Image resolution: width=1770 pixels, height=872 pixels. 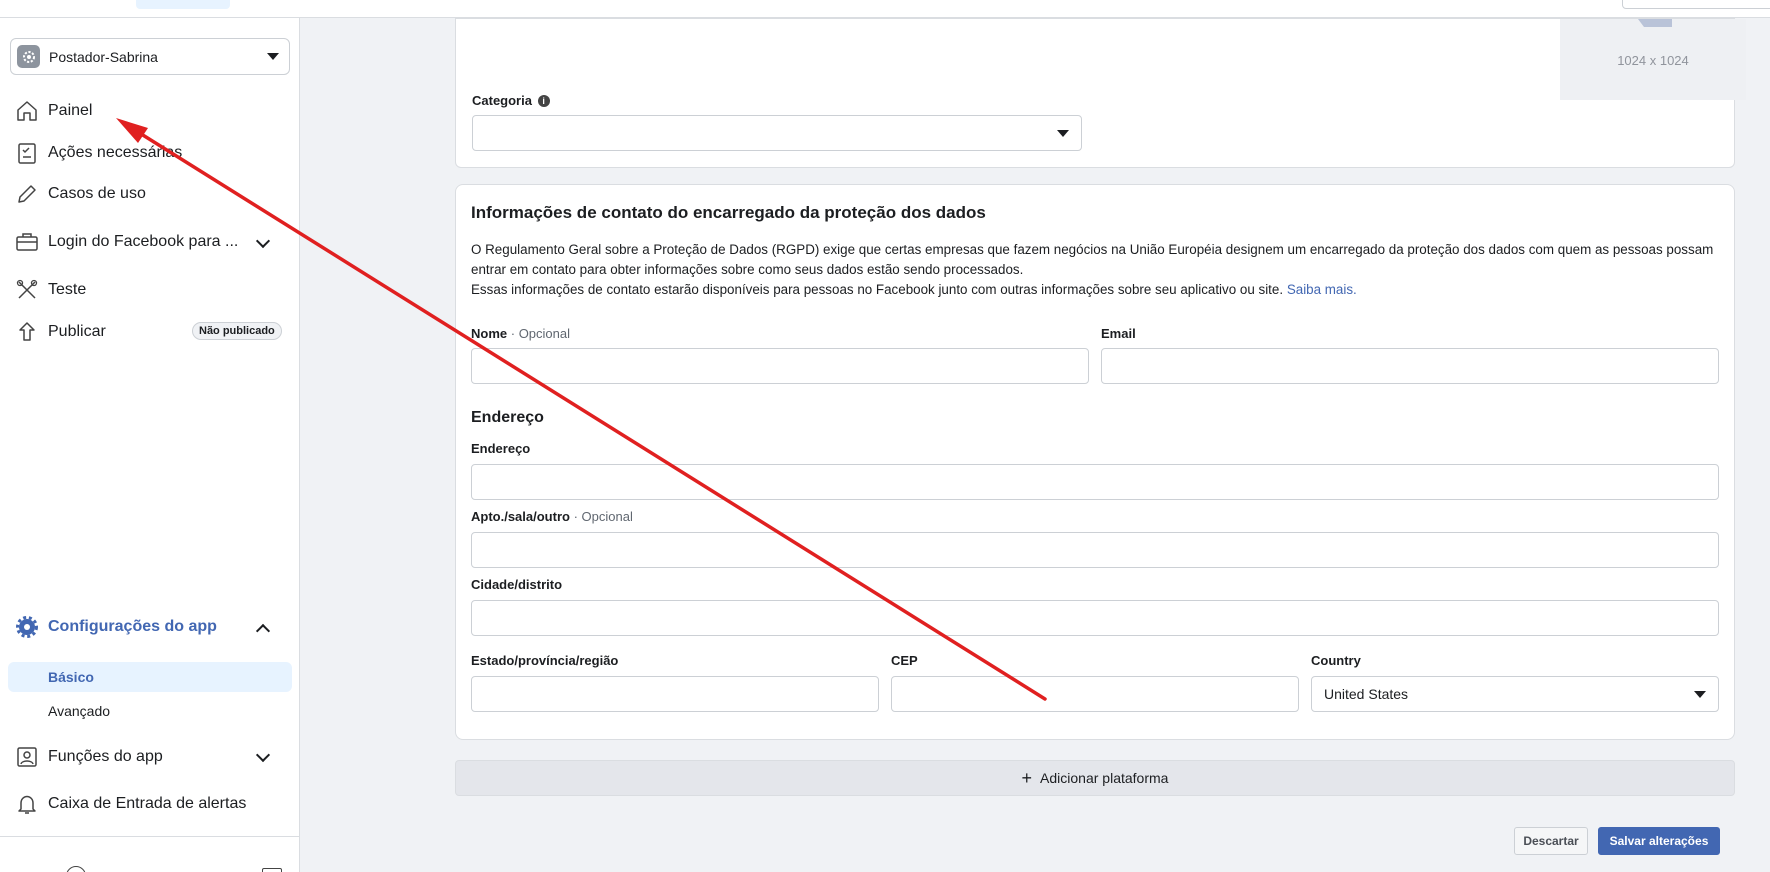 What do you see at coordinates (517, 584) in the screenshot?
I see `city-label: Cidade/distrito` at bounding box center [517, 584].